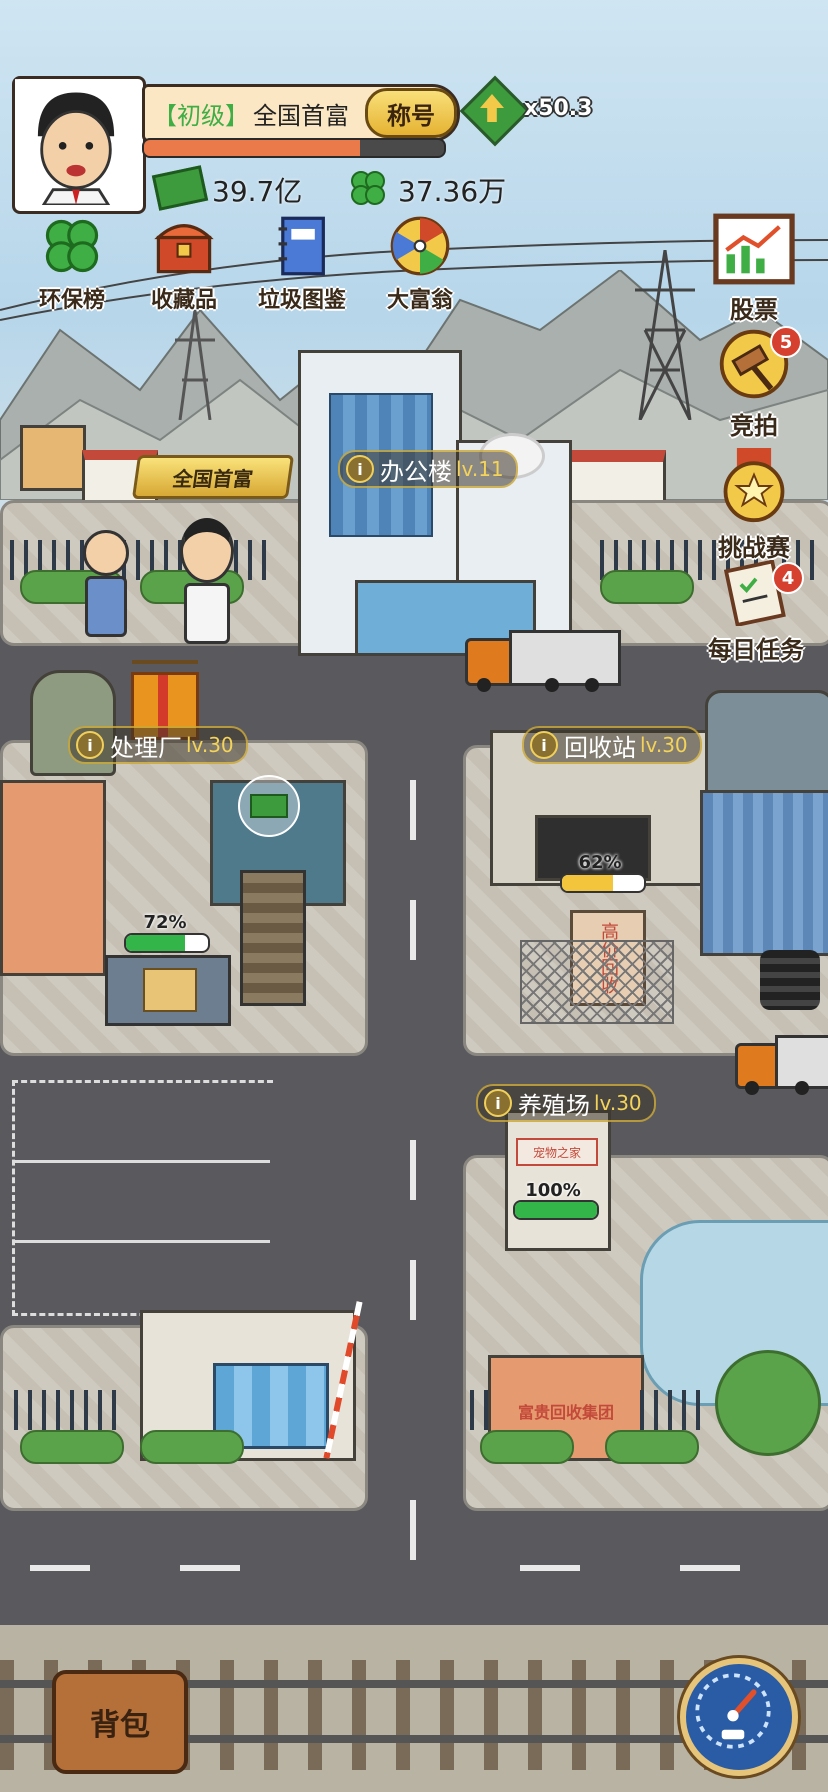 The height and width of the screenshot is (1792, 828). I want to click on processing-progress-bar, so click(167, 943).